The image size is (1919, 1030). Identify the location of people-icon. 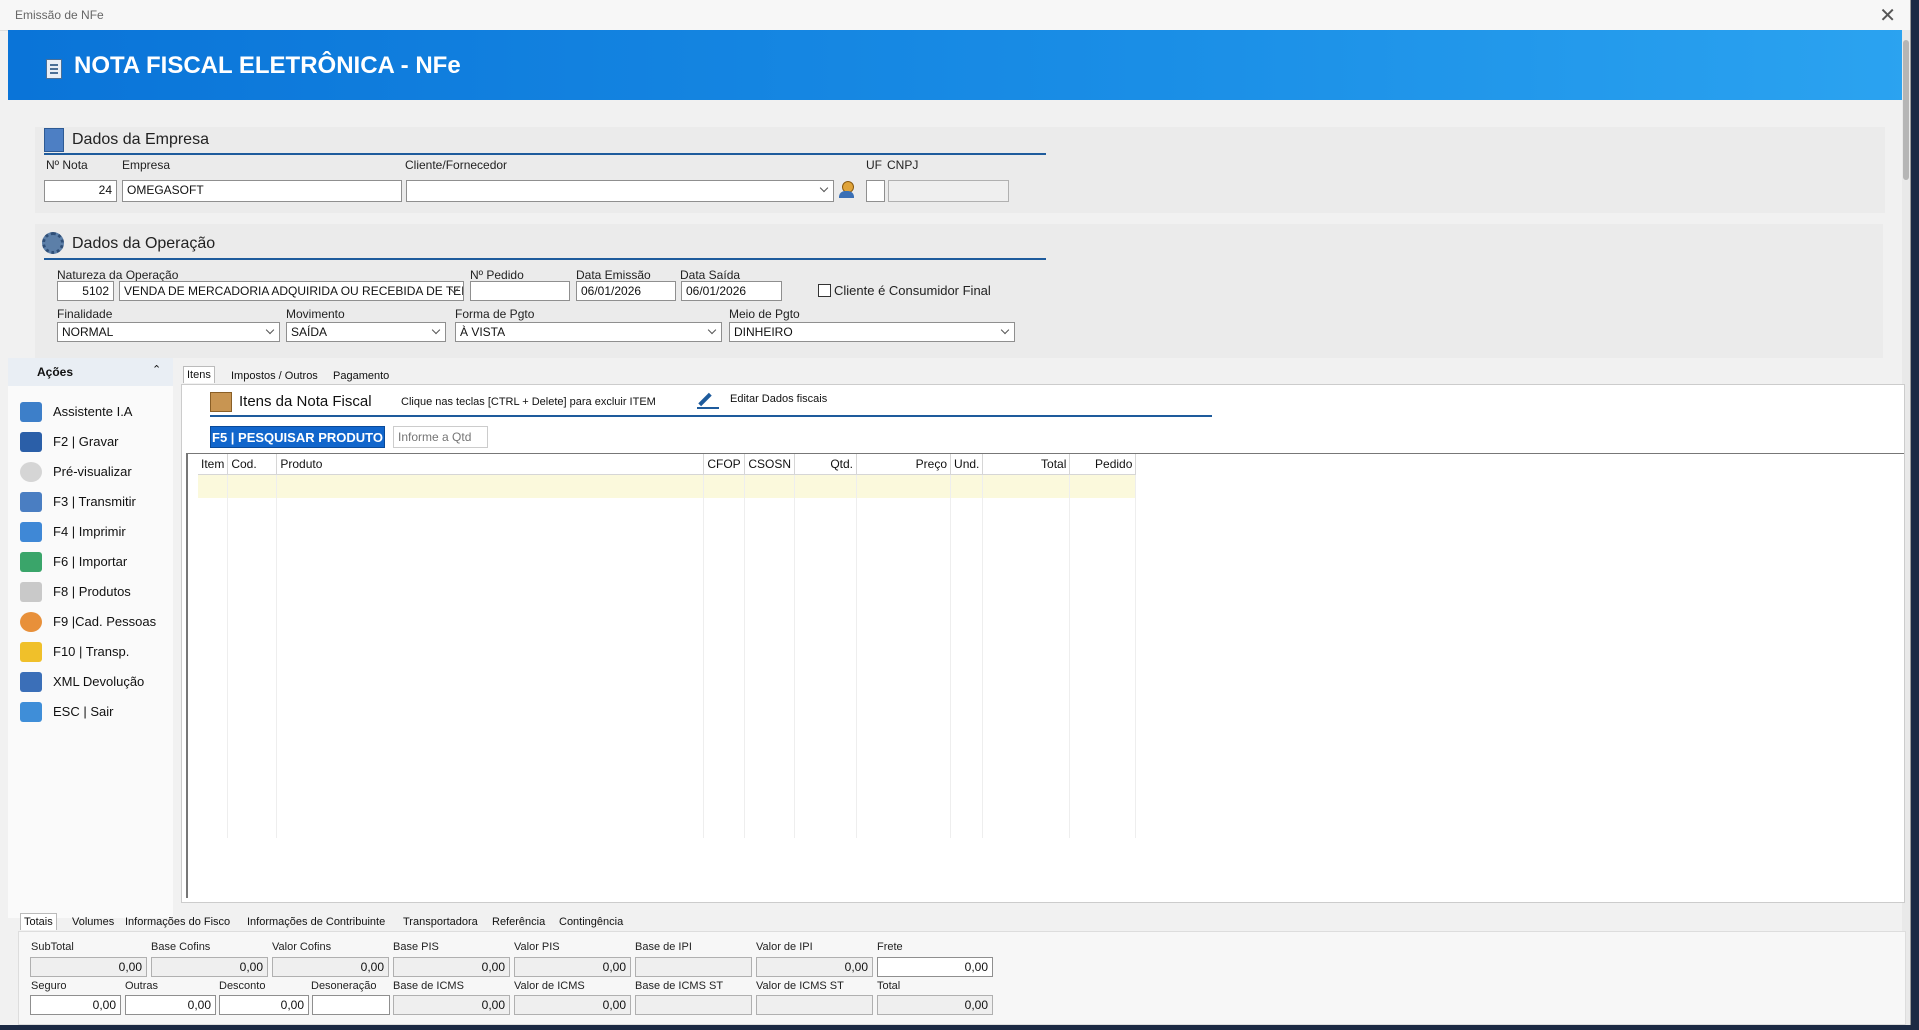
(31, 622).